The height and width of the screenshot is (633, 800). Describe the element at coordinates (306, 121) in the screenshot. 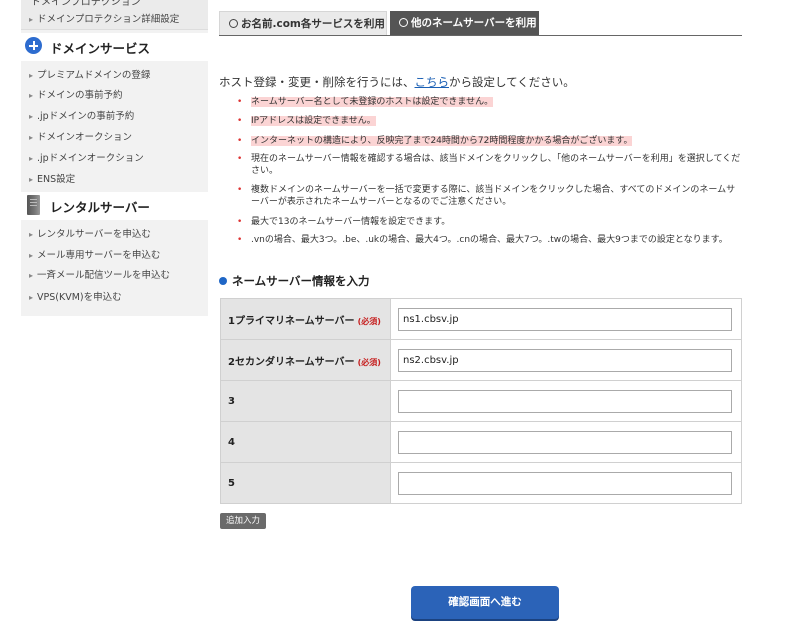

I see `note-item: • IPアドレスは設定できません。` at that location.